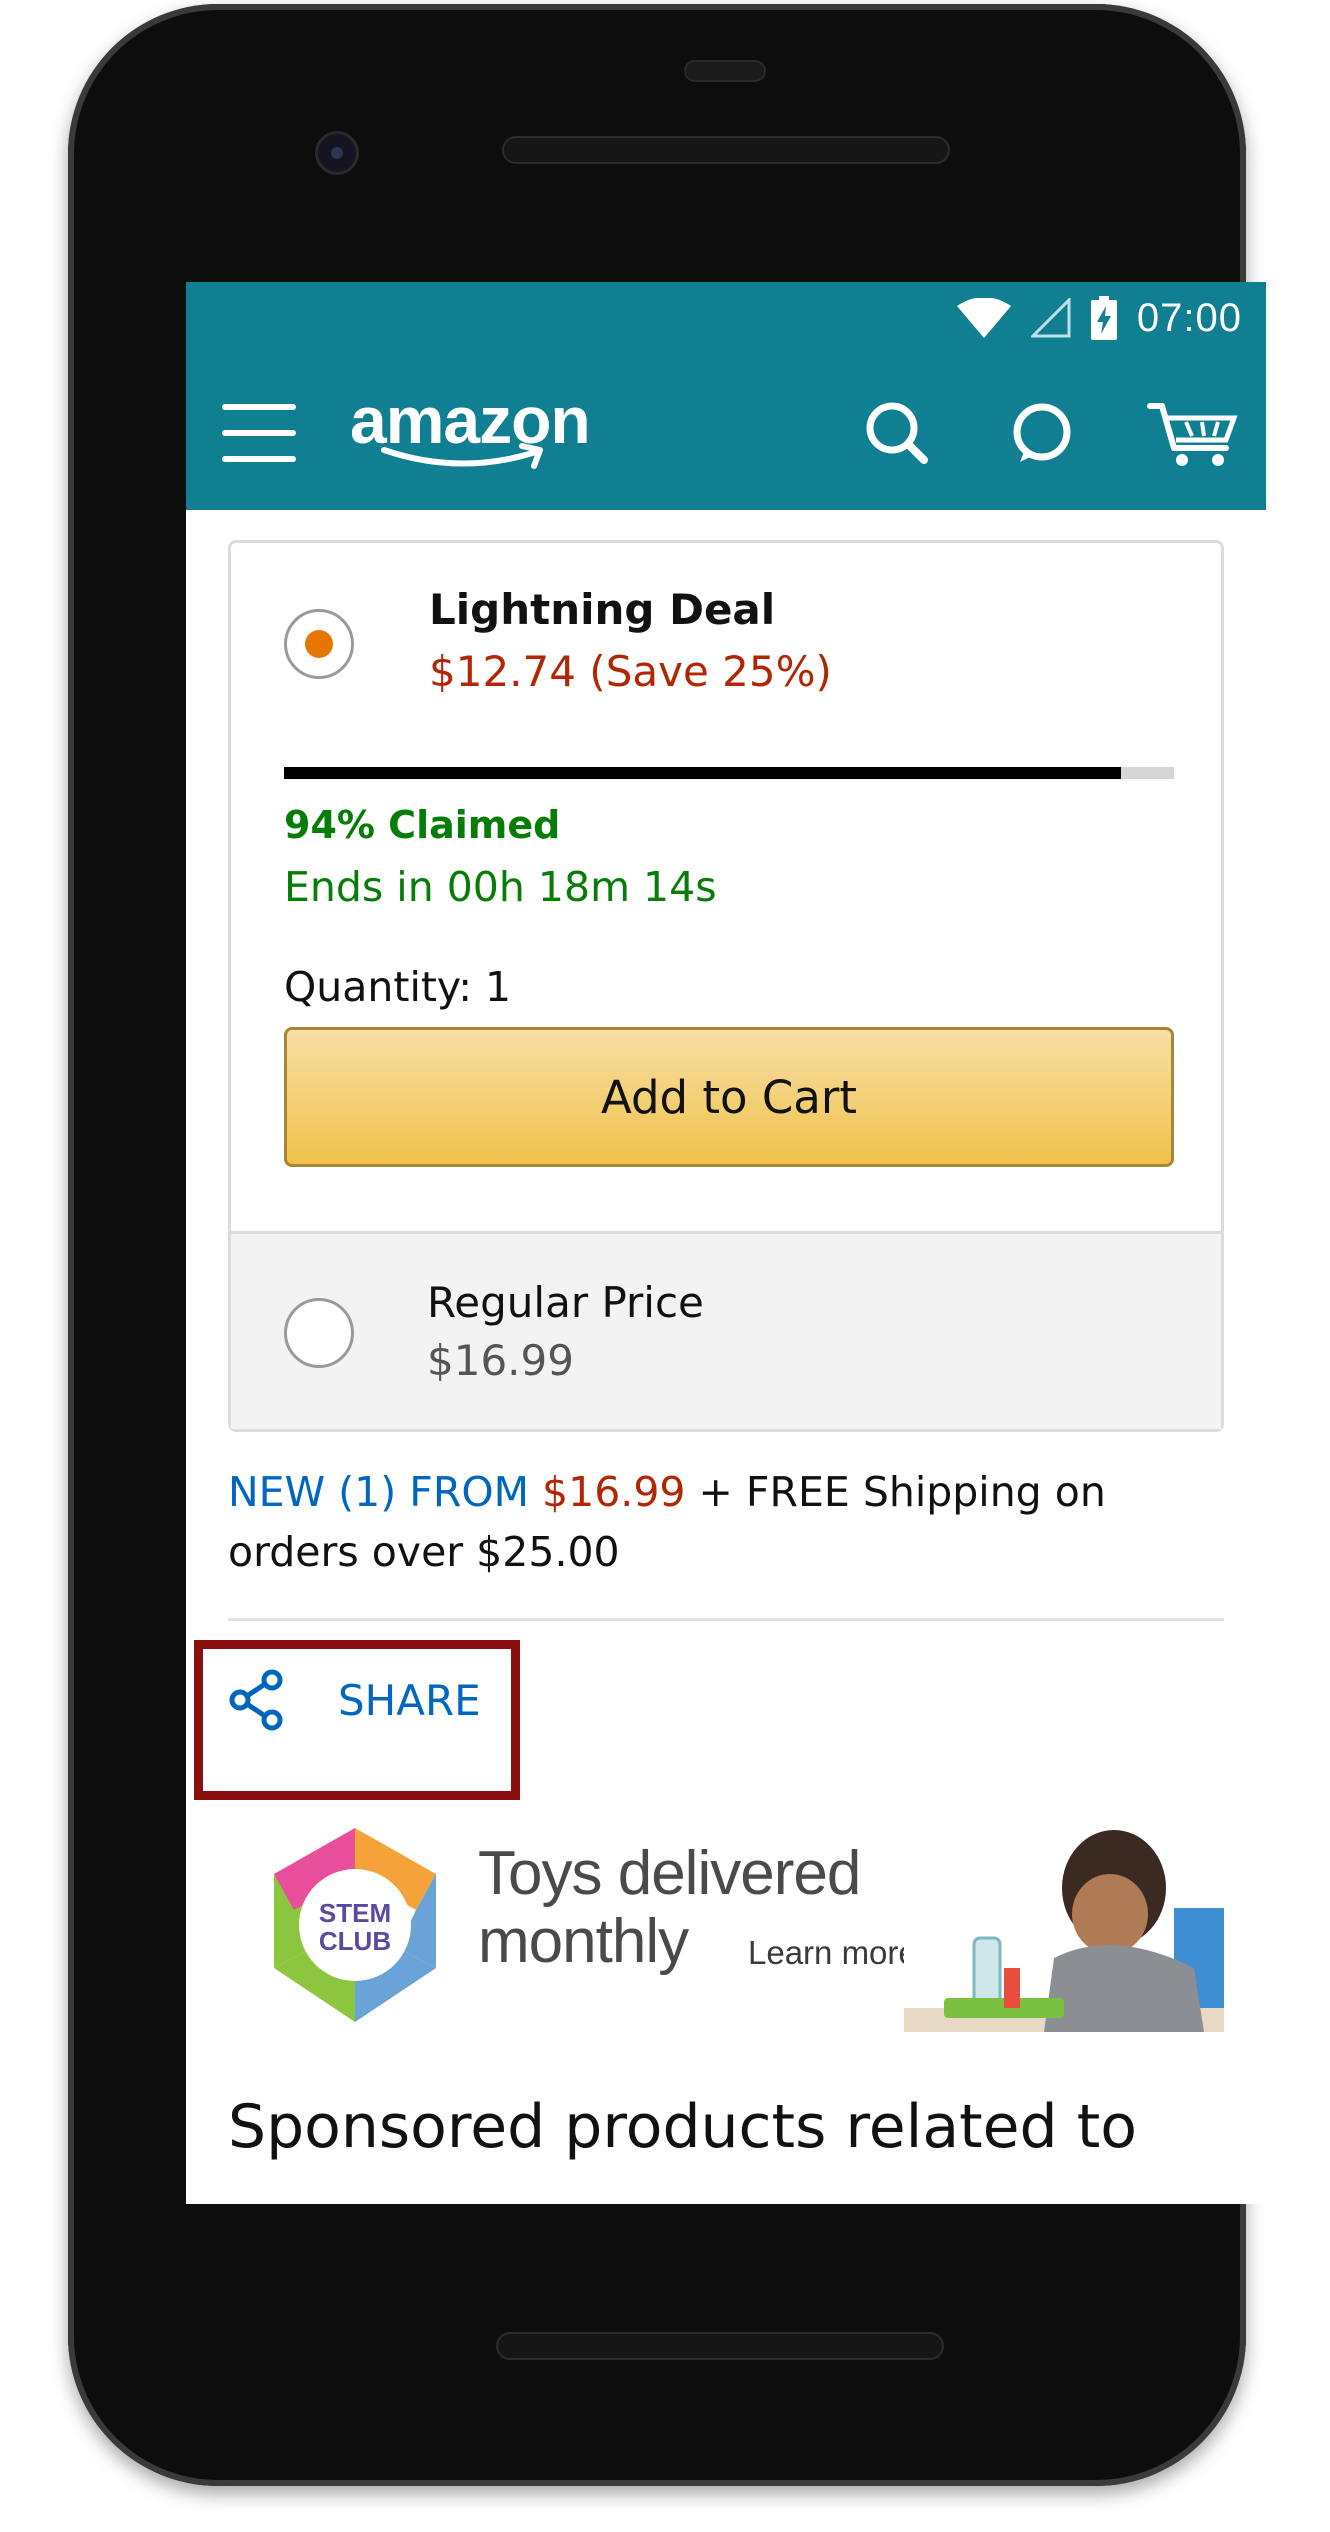 This screenshot has height=2532, width=1330. What do you see at coordinates (355, 1941) in the screenshot?
I see `badge-line-2: CLUB` at bounding box center [355, 1941].